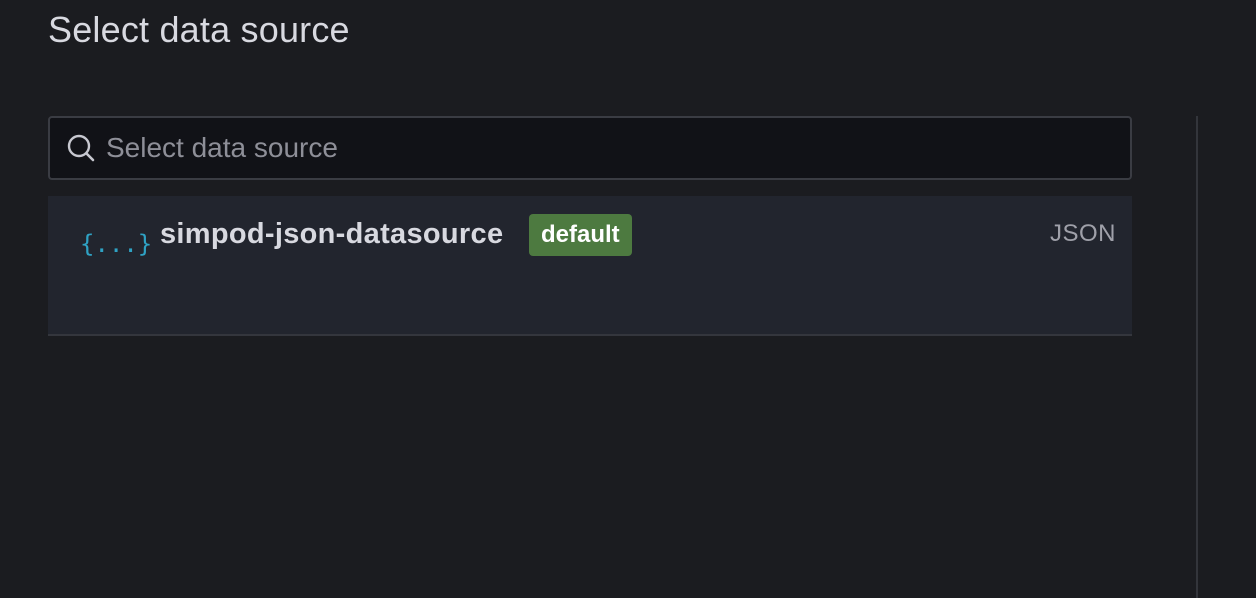  I want to click on datasource-type: JSON, so click(1082, 233).